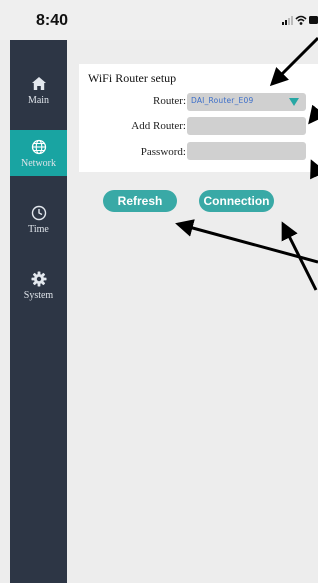 This screenshot has width=320, height=583. Describe the element at coordinates (163, 152) in the screenshot. I see `password-label: Password:` at that location.